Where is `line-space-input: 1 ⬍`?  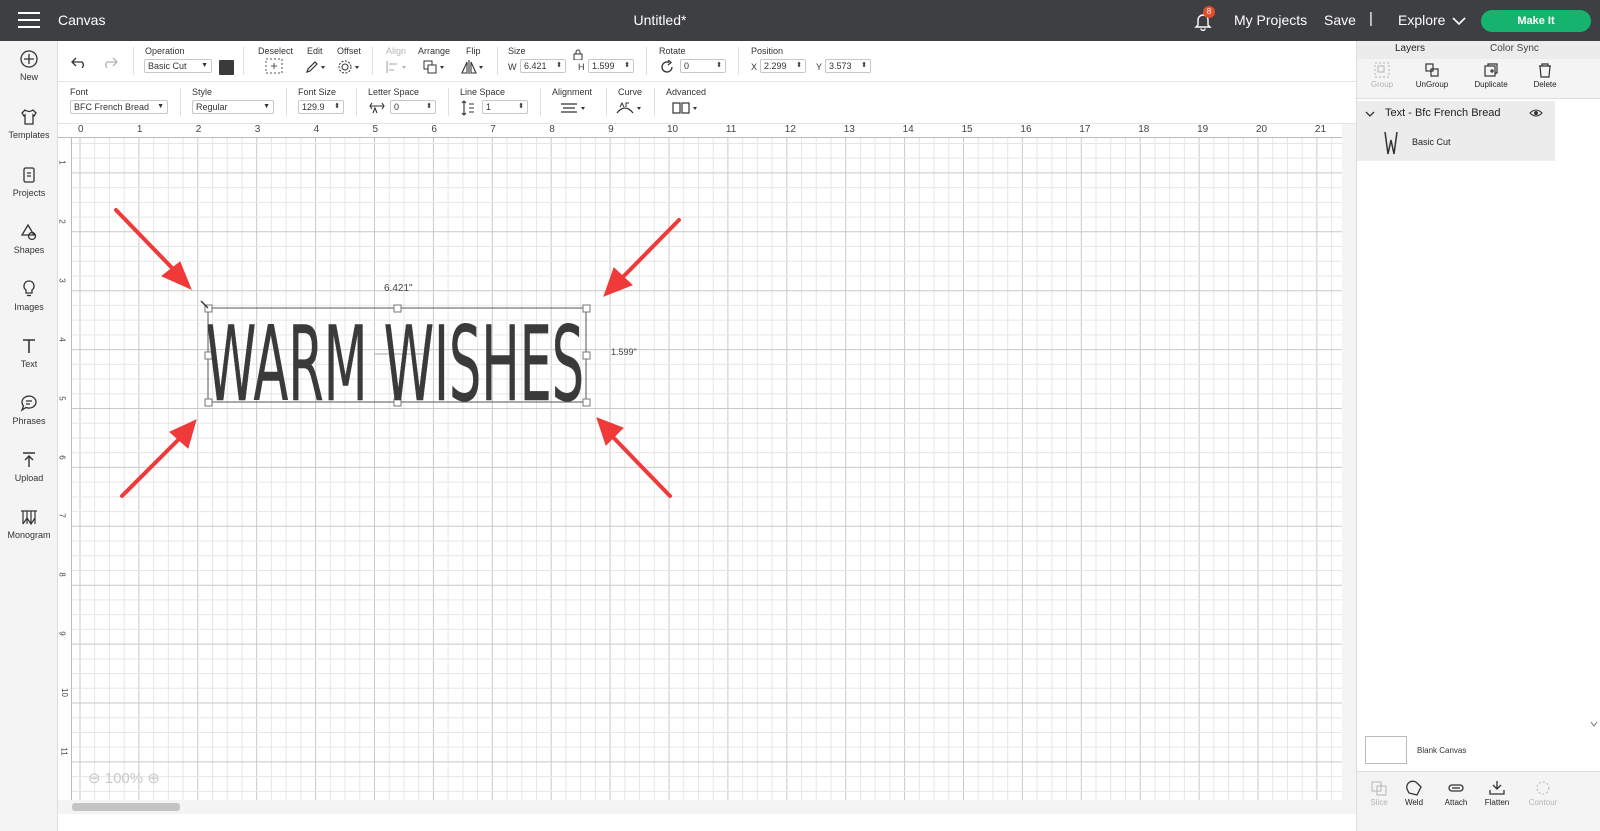
line-space-input: 1 ⬍ is located at coordinates (505, 107).